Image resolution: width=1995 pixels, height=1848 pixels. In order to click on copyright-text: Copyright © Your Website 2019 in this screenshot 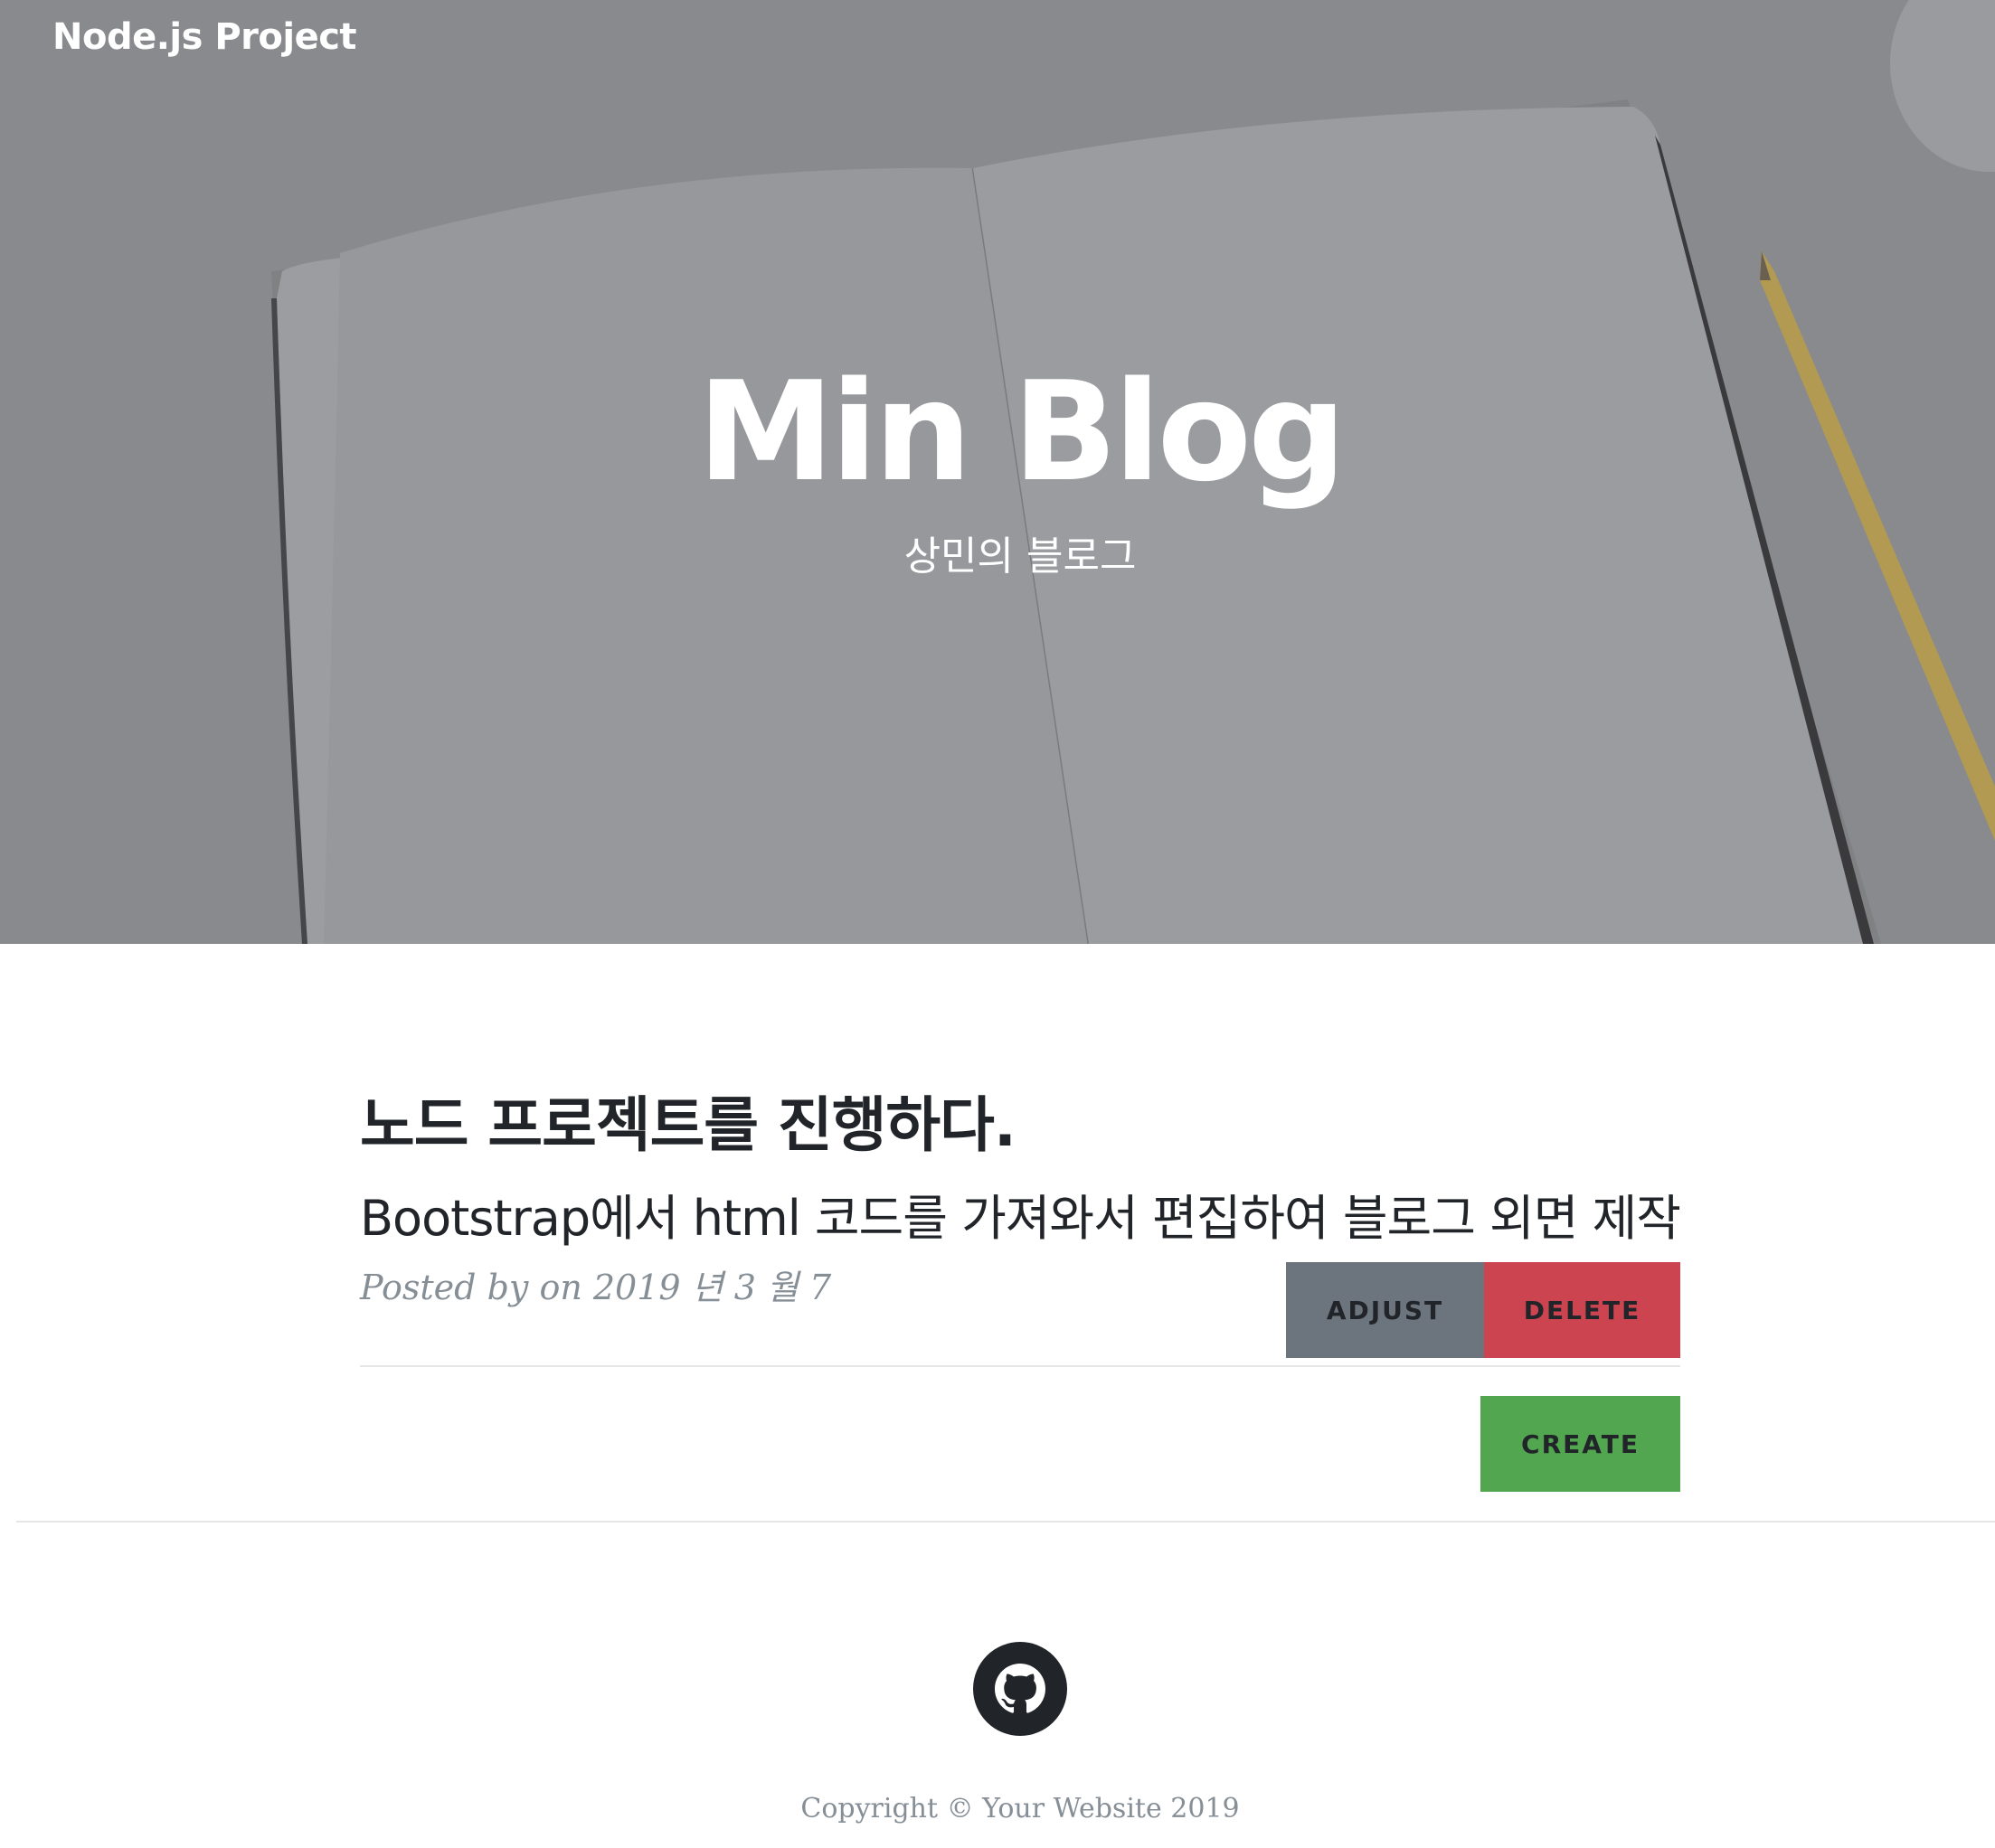, I will do `click(1020, 1808)`.